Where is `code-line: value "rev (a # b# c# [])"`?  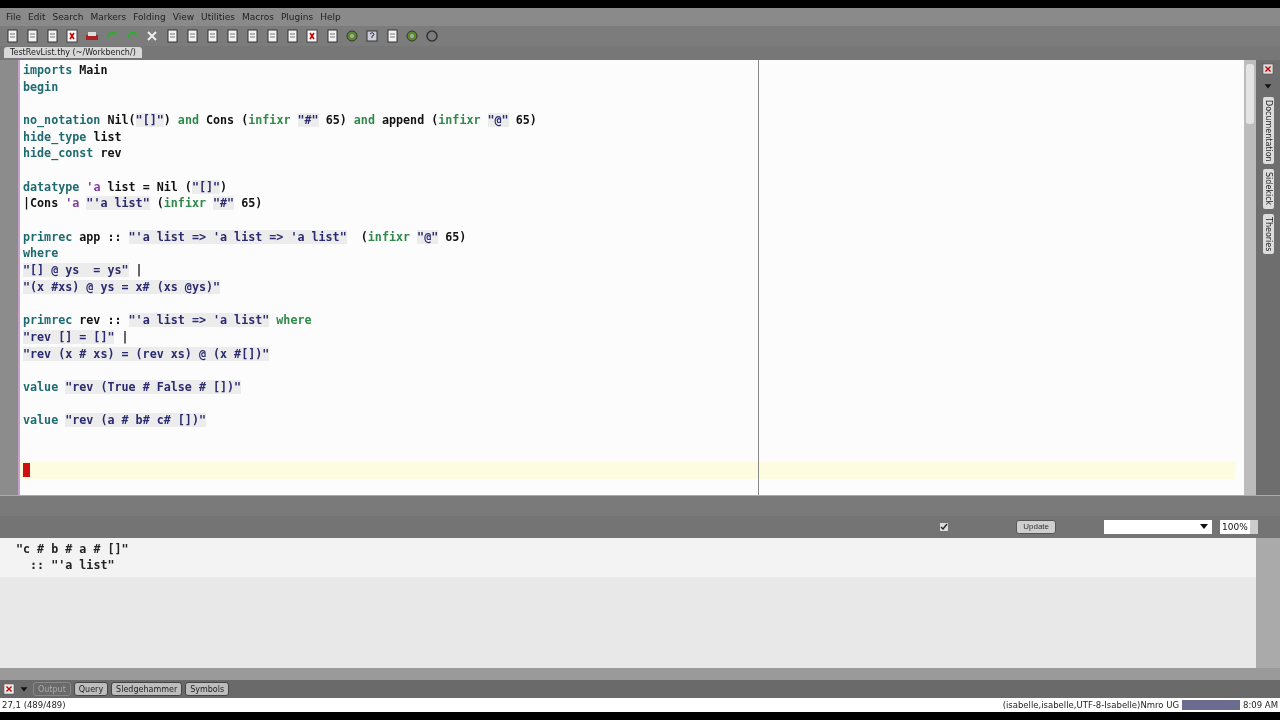 code-line: value "rev (a # b# c# [])" is located at coordinates (115, 420).